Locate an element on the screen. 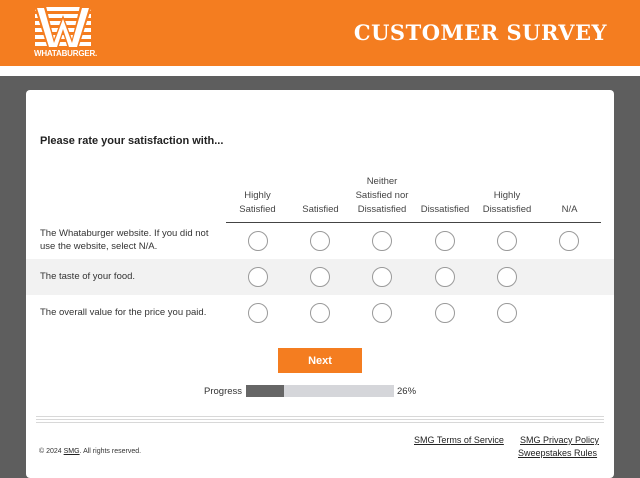 Image resolution: width=640 pixels, height=478 pixels. radio-website-satisfied is located at coordinates (320, 241).